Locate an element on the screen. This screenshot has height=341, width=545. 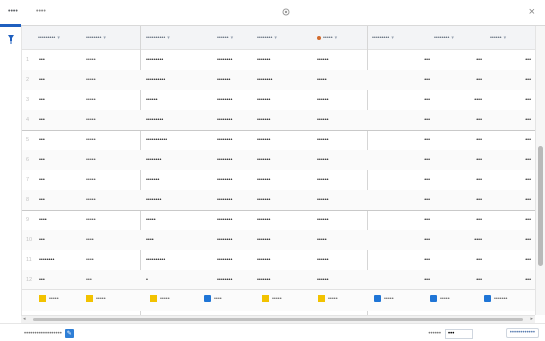
col-header-4: •••••• ▾ is located at coordinates (235, 38).